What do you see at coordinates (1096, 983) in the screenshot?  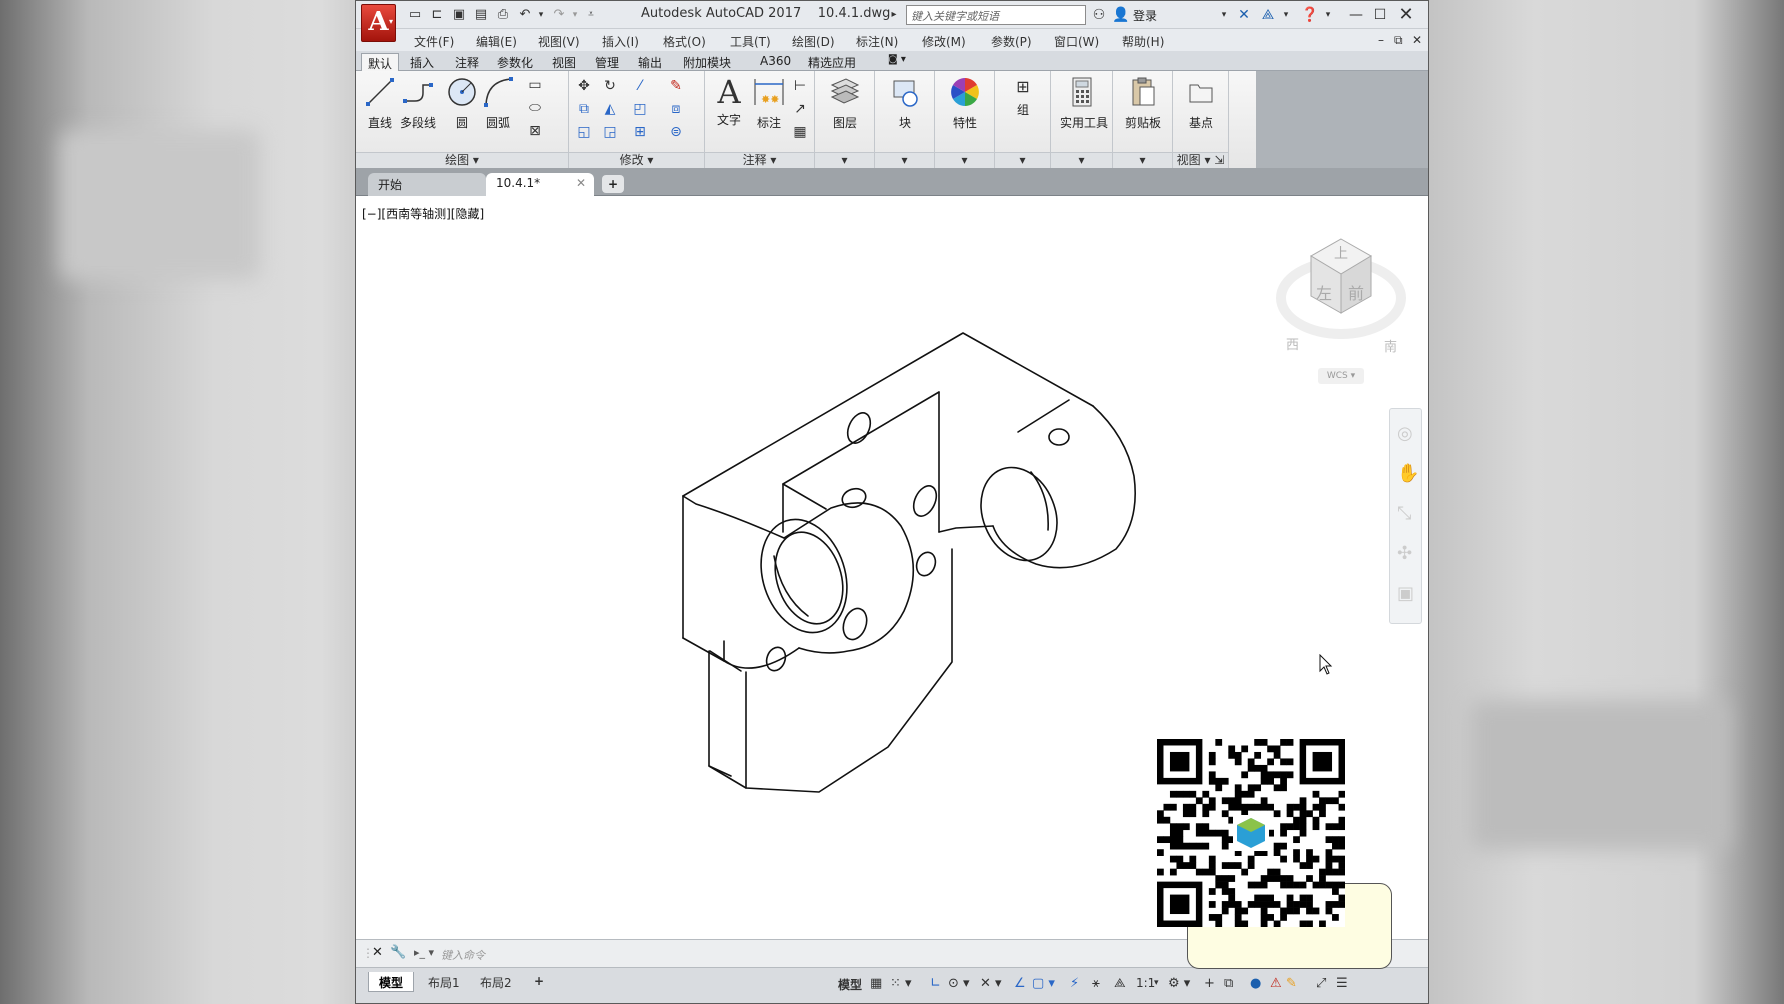 I see `auto-scale-icon: ⚹` at bounding box center [1096, 983].